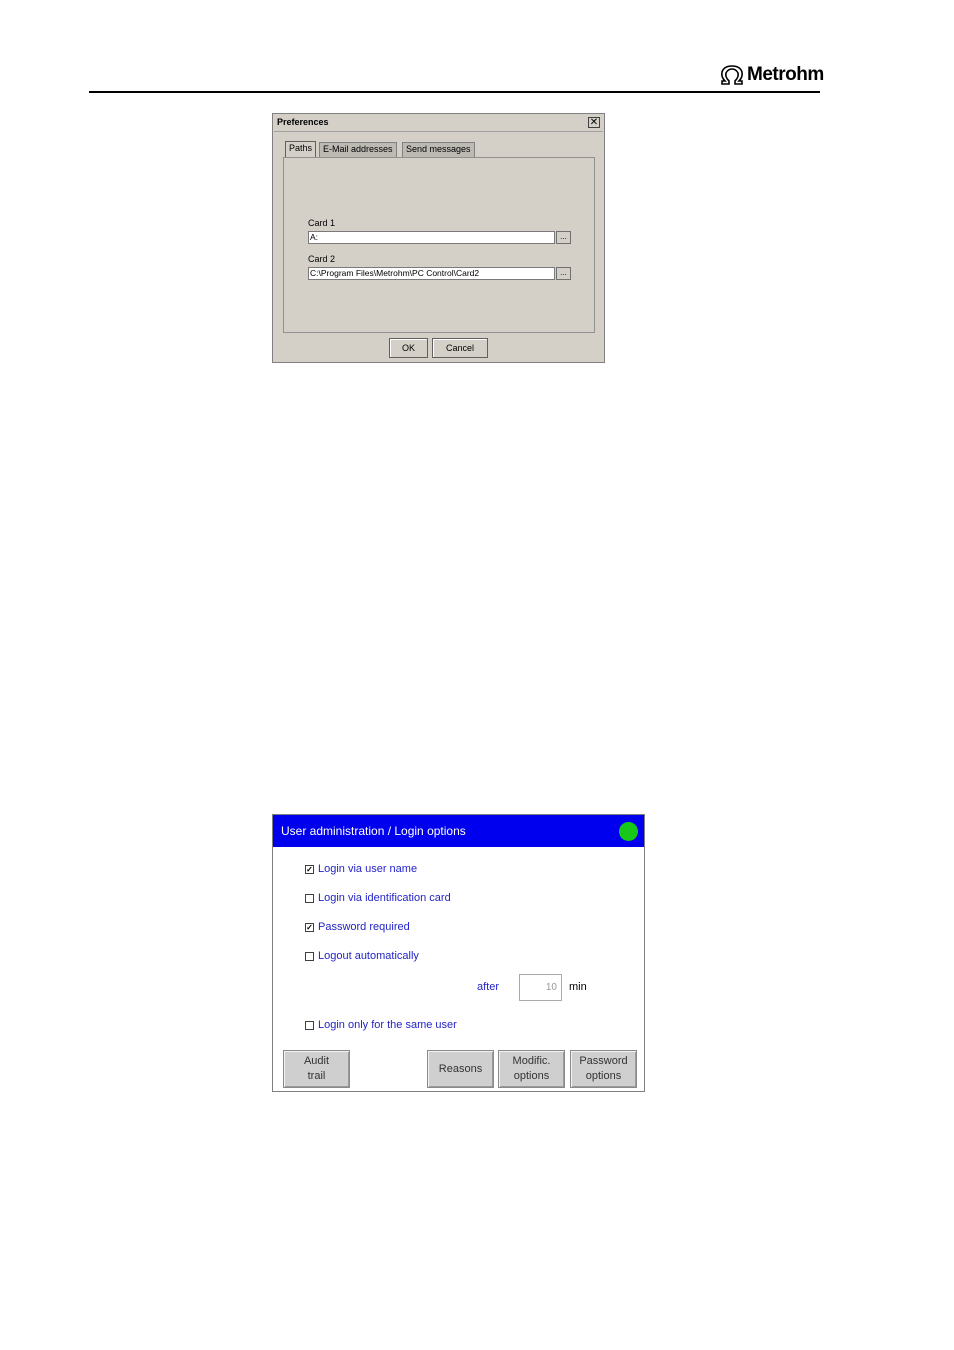  I want to click on close-icon: ✕, so click(594, 122).